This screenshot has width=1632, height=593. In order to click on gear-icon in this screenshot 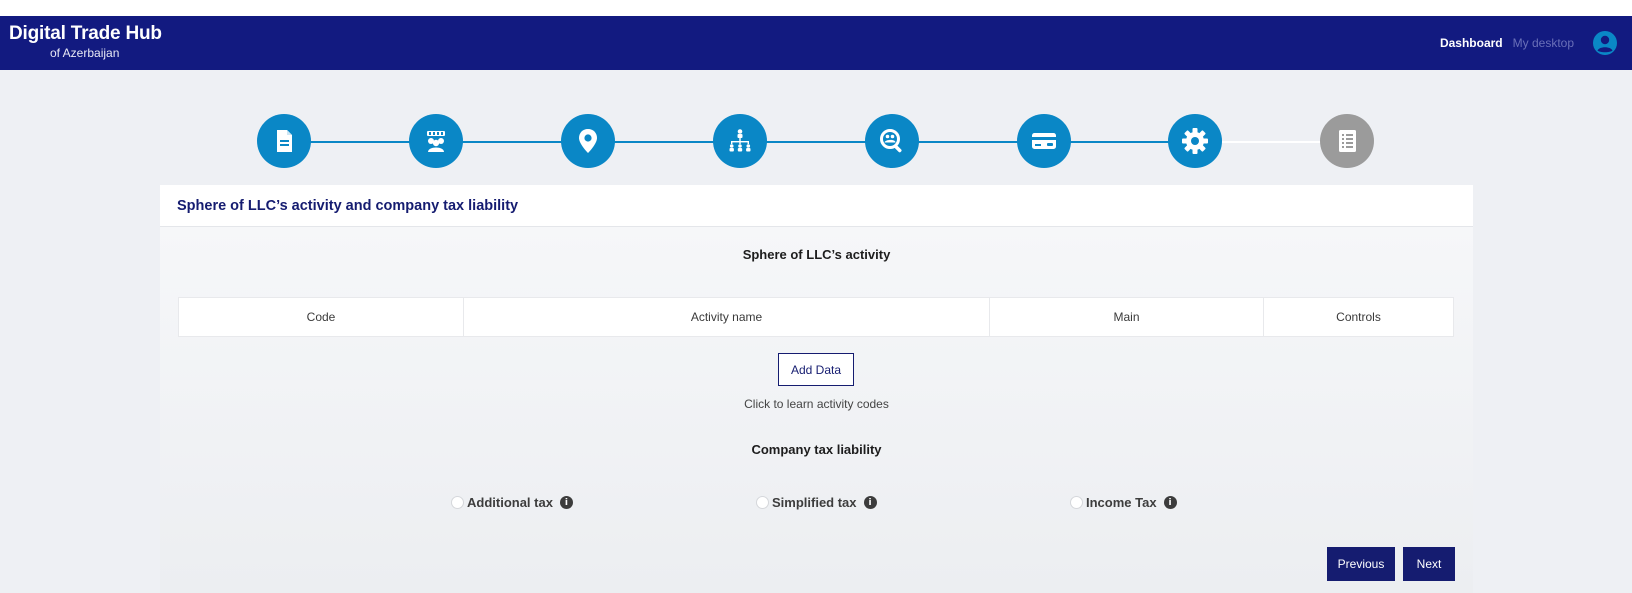, I will do `click(1195, 141)`.